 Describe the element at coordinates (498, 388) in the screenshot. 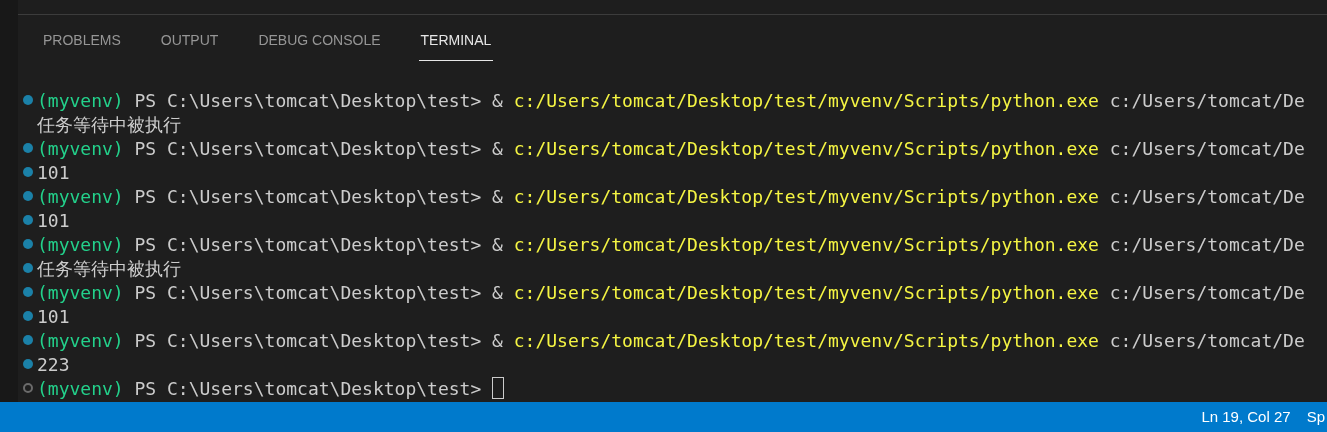

I see `text-cursor` at that location.